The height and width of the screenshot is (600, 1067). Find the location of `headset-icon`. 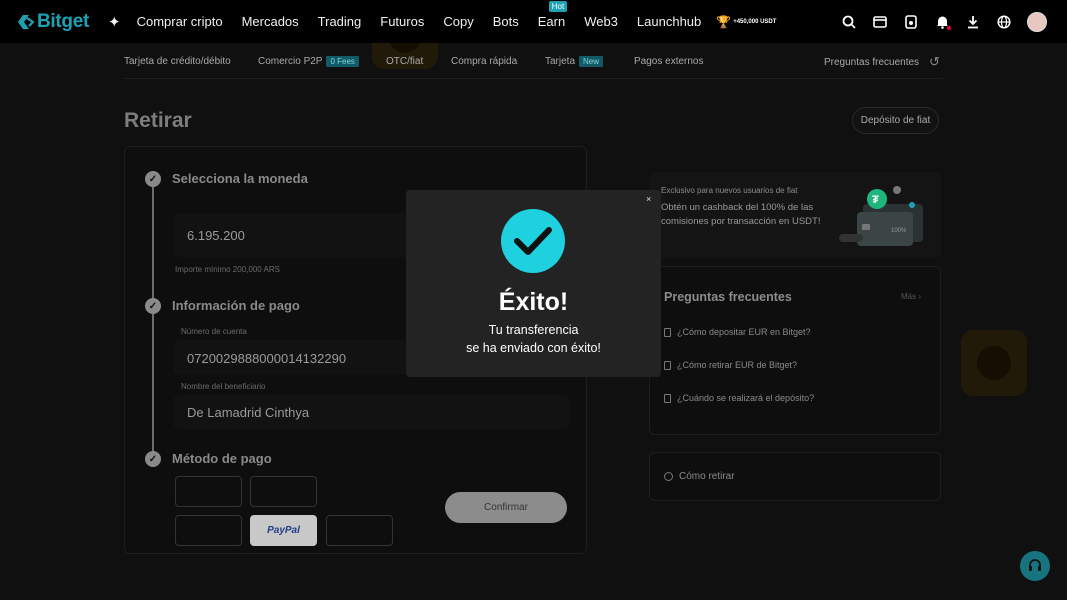

headset-icon is located at coordinates (1035, 565).